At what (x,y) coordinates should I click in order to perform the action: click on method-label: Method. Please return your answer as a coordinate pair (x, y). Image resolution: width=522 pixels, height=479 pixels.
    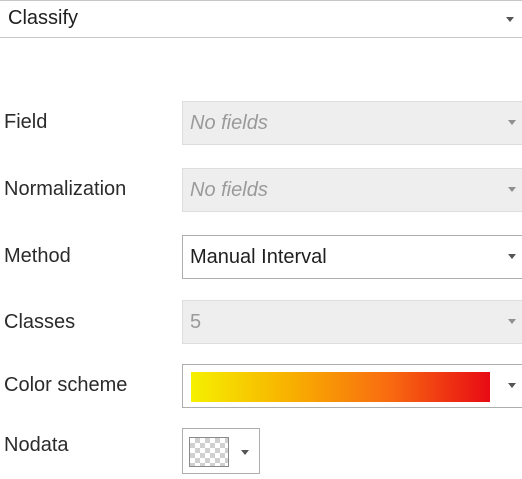
    Looking at the image, I should click on (37, 256).